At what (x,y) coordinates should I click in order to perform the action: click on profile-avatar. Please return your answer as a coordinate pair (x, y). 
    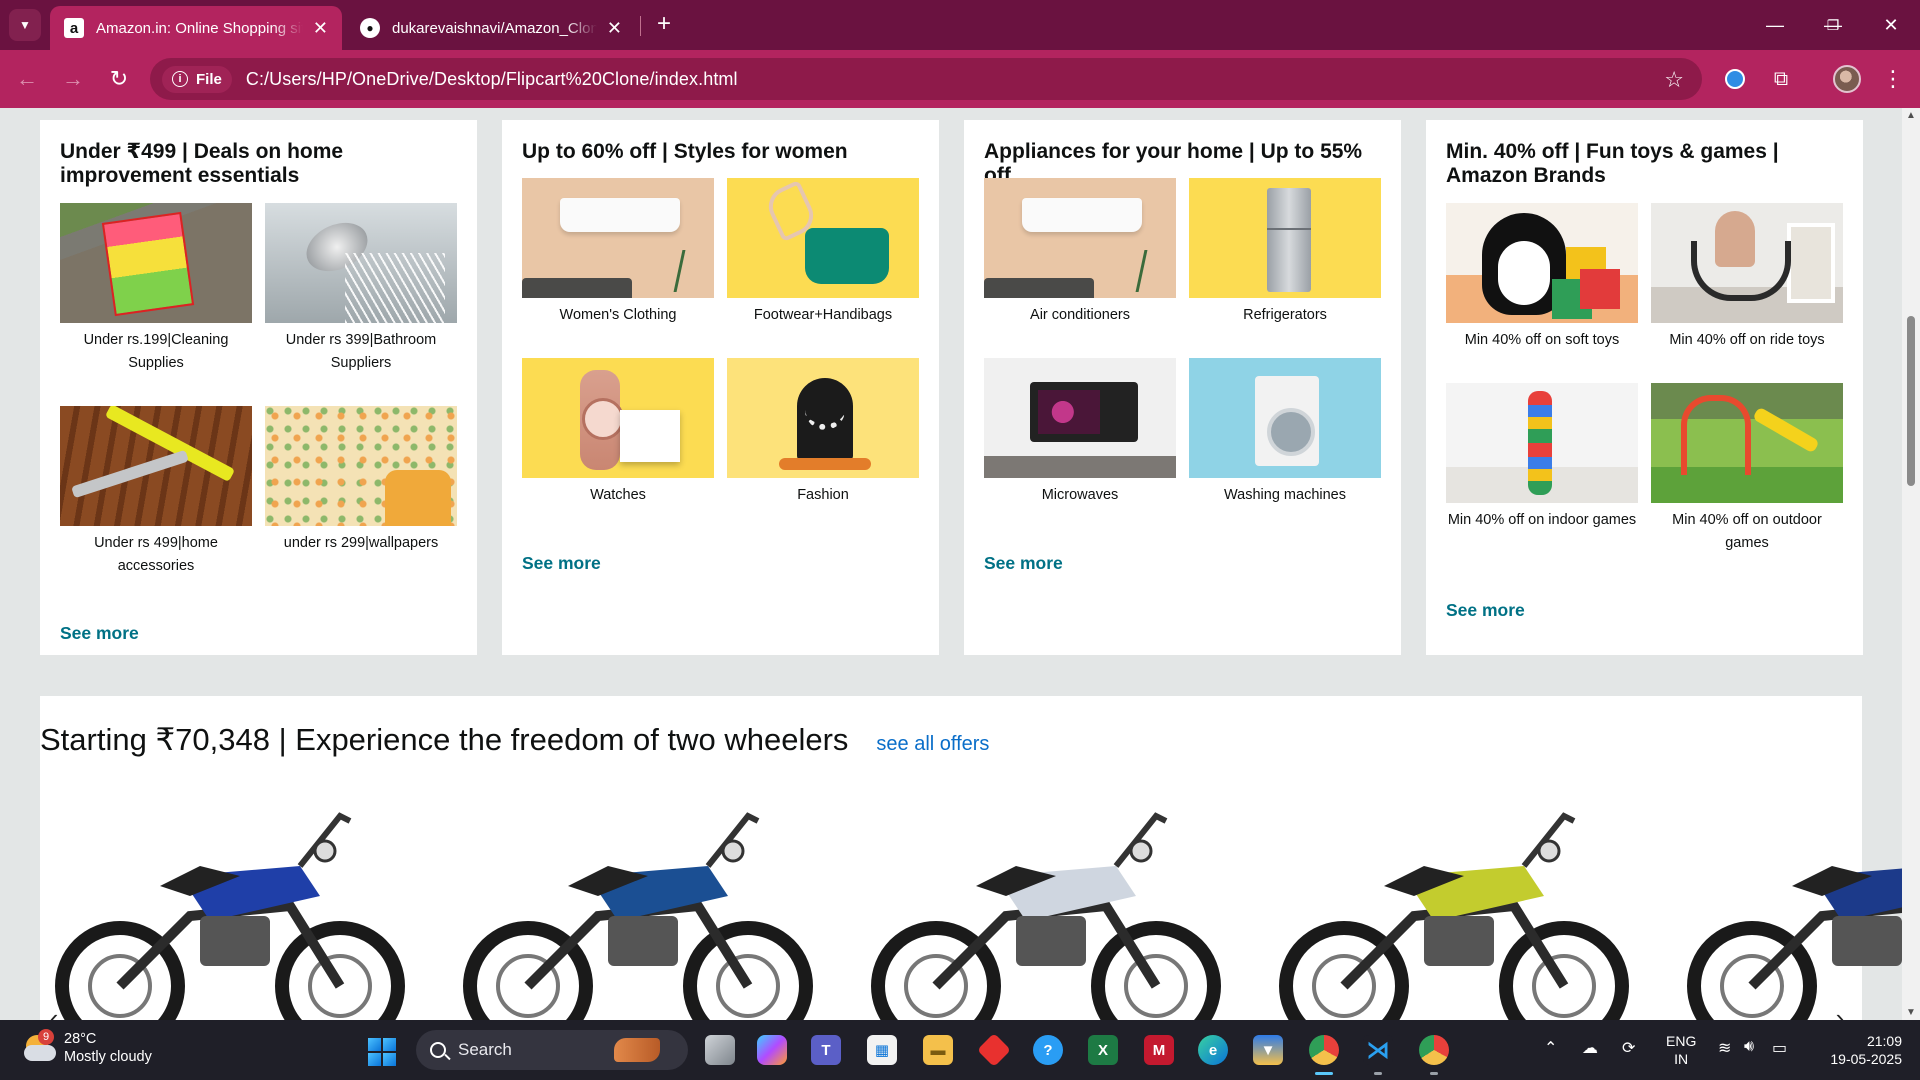
    Looking at the image, I should click on (1847, 79).